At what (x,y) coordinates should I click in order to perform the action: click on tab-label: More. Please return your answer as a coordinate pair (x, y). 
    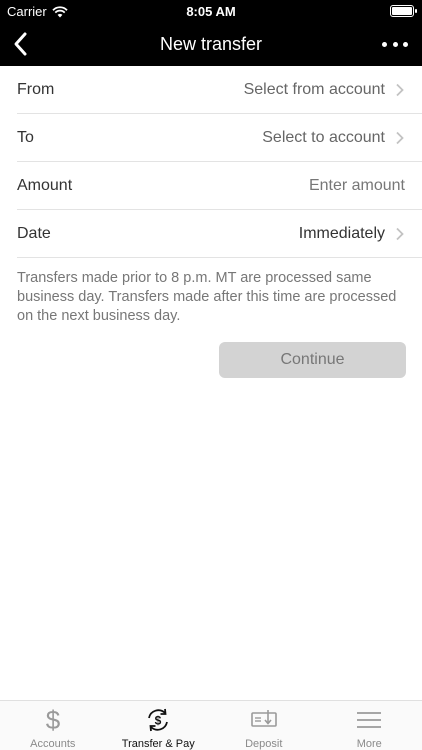
    Looking at the image, I should click on (369, 744).